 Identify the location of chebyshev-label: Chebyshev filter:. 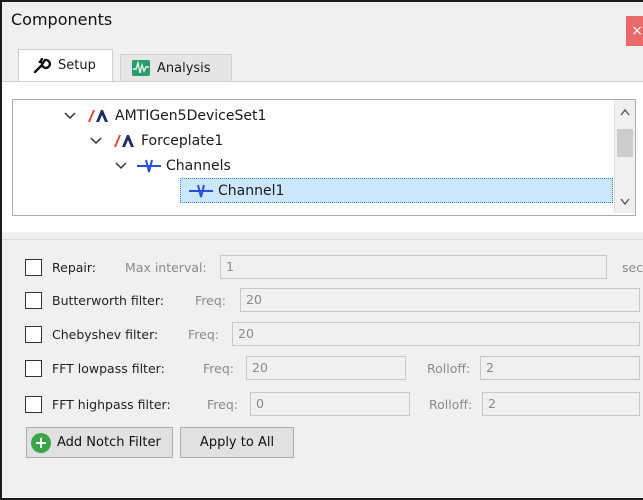
(105, 334).